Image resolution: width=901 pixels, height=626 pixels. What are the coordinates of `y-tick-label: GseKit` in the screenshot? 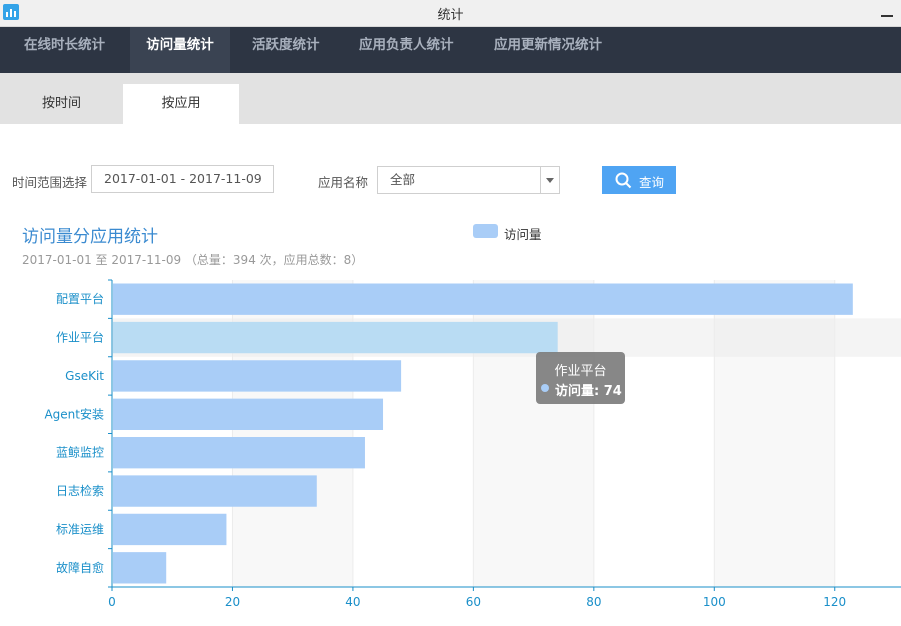 It's located at (84, 376).